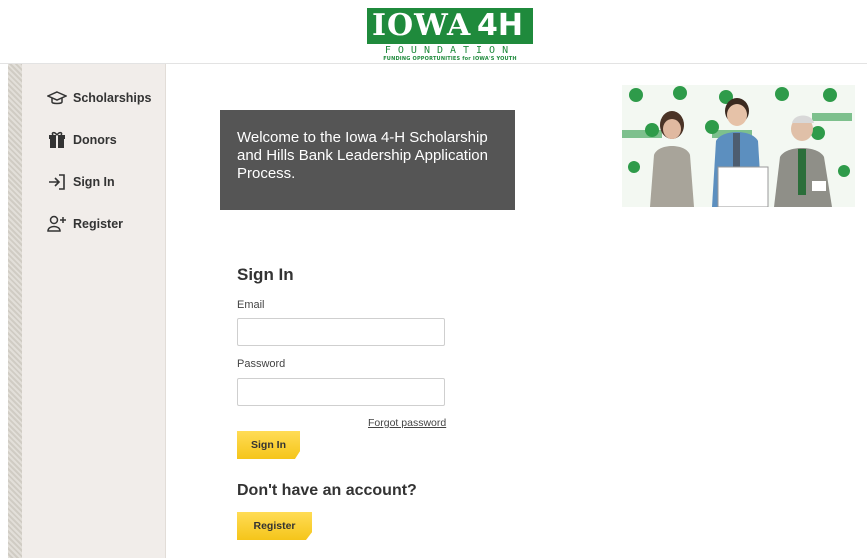  Describe the element at coordinates (57, 98) in the screenshot. I see `graduation-cap-icon` at that location.